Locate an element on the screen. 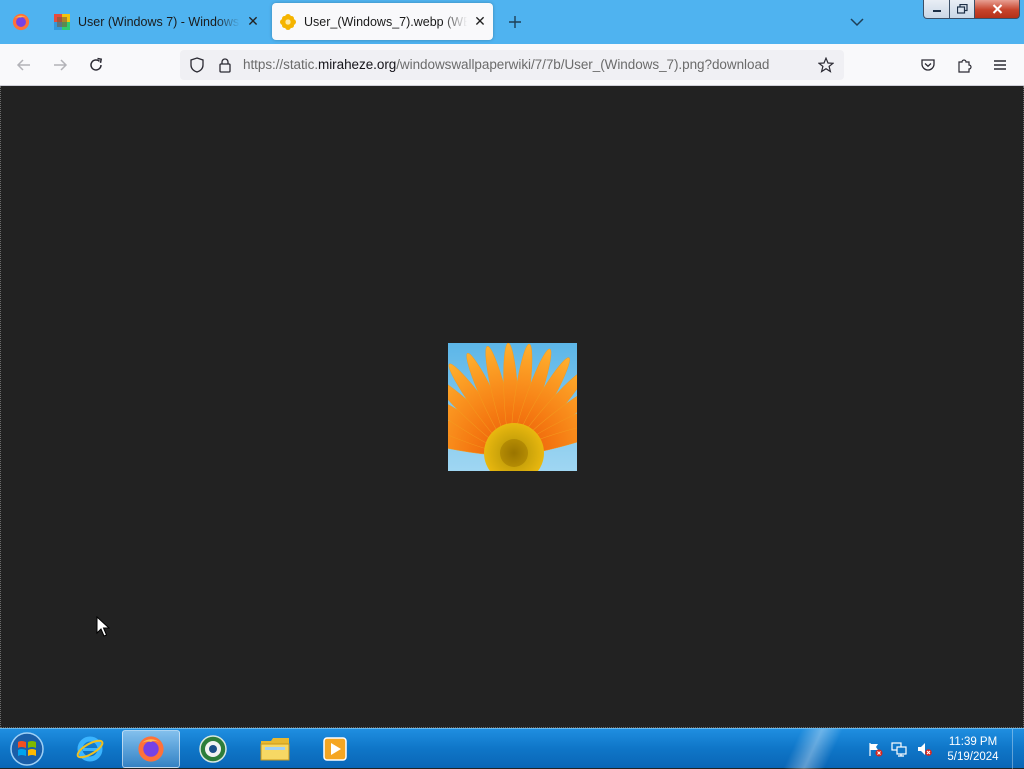 This screenshot has height=769, width=1024. restore-button is located at coordinates (962, 9).